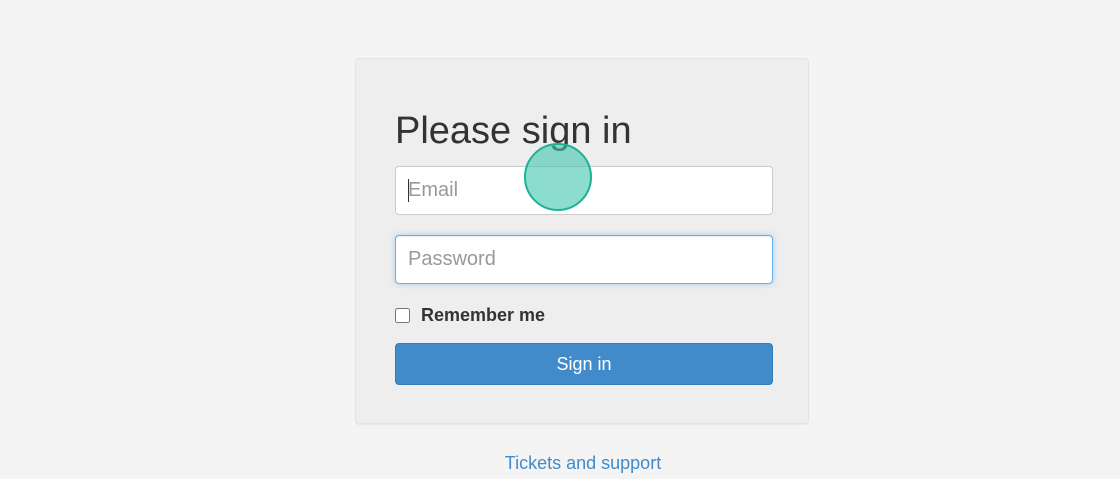 This screenshot has height=479, width=1120. What do you see at coordinates (513, 131) in the screenshot?
I see `page-title: Please sign in` at bounding box center [513, 131].